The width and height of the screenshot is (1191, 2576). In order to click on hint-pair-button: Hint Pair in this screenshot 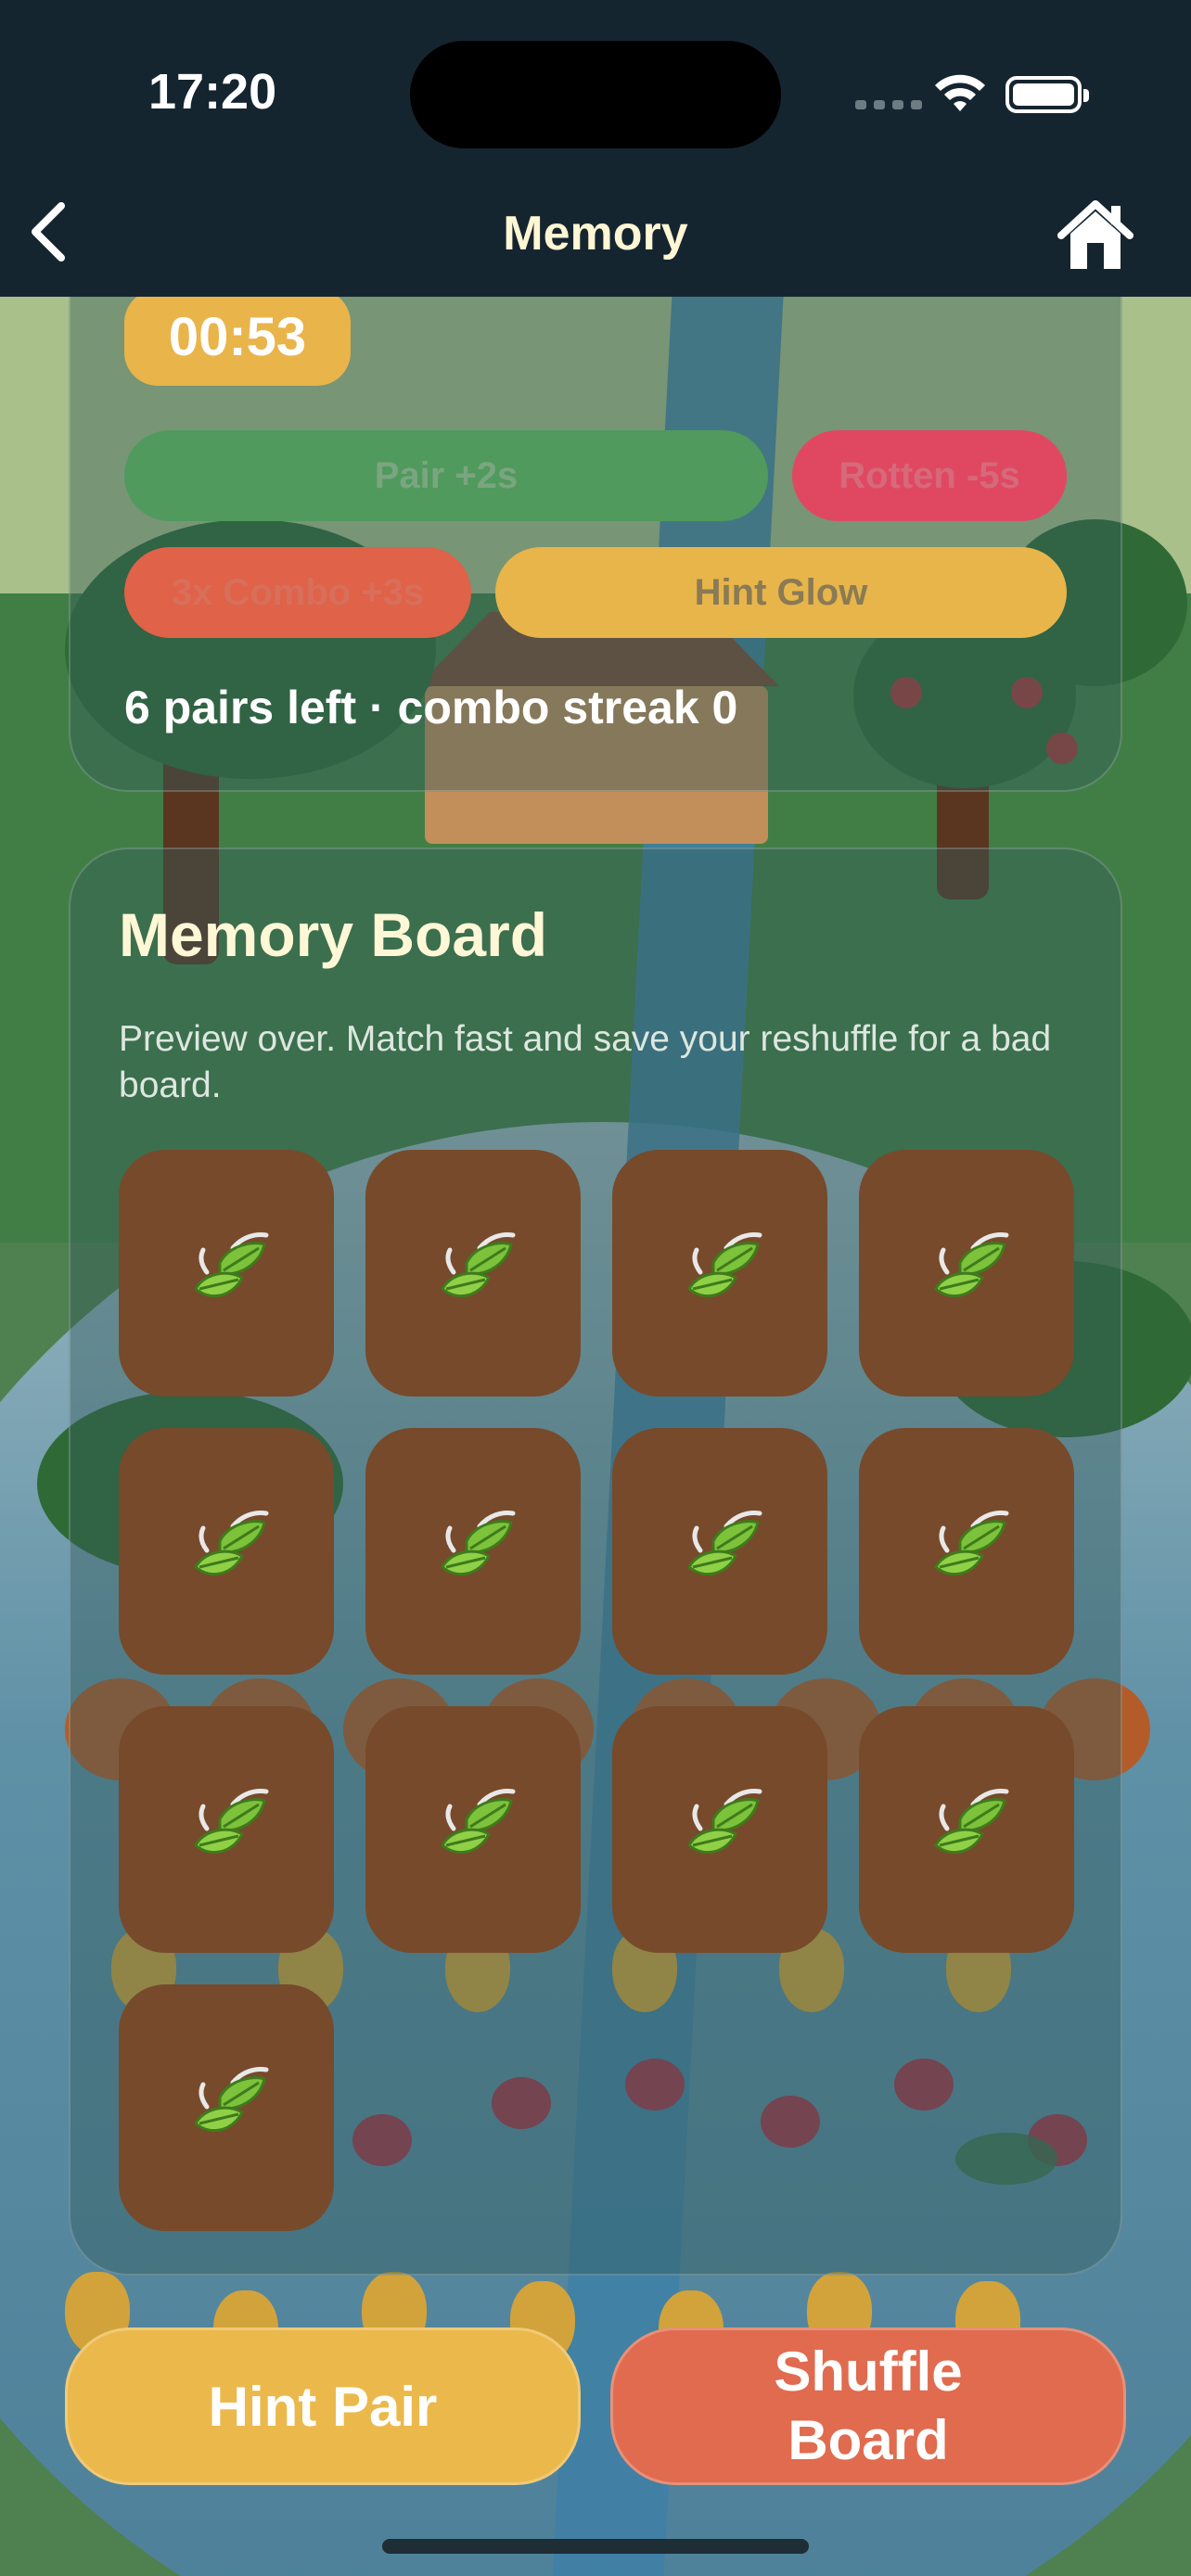, I will do `click(323, 2406)`.